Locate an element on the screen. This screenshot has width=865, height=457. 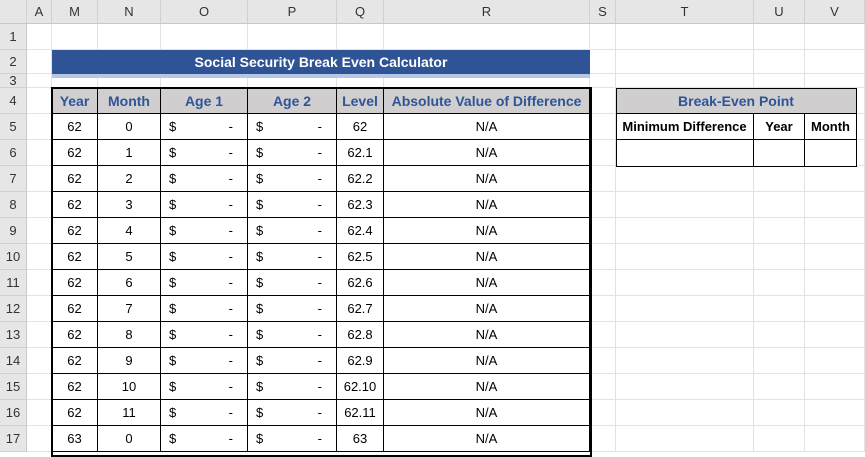
select-all-corner is located at coordinates (13, 12).